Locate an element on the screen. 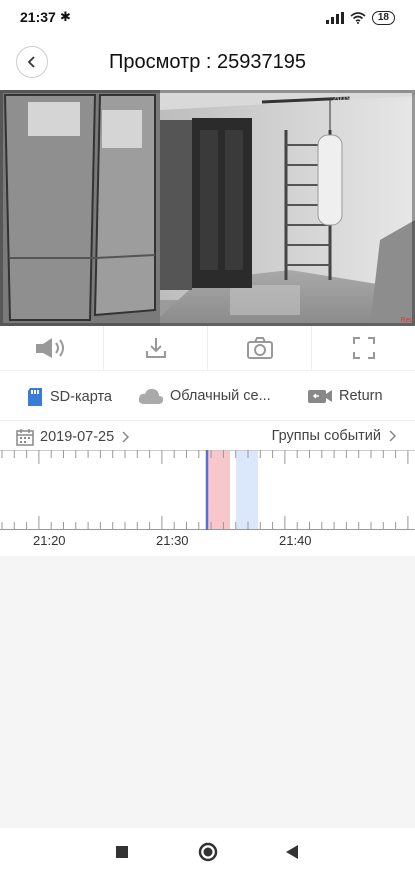  header: Просмотр : 25937195 is located at coordinates (207, 63).